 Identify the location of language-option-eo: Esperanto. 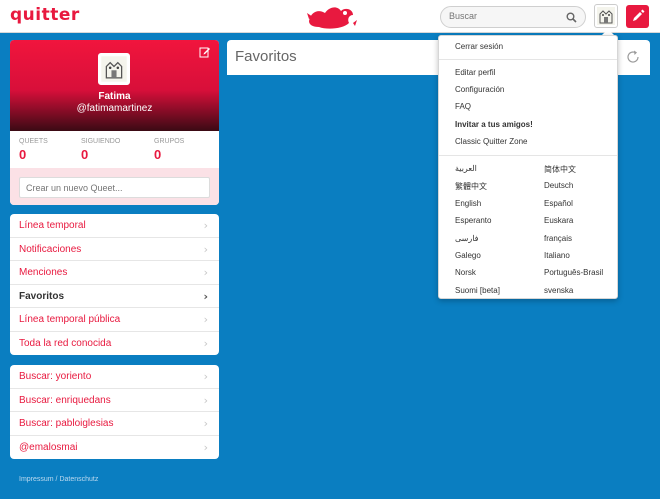
(473, 220).